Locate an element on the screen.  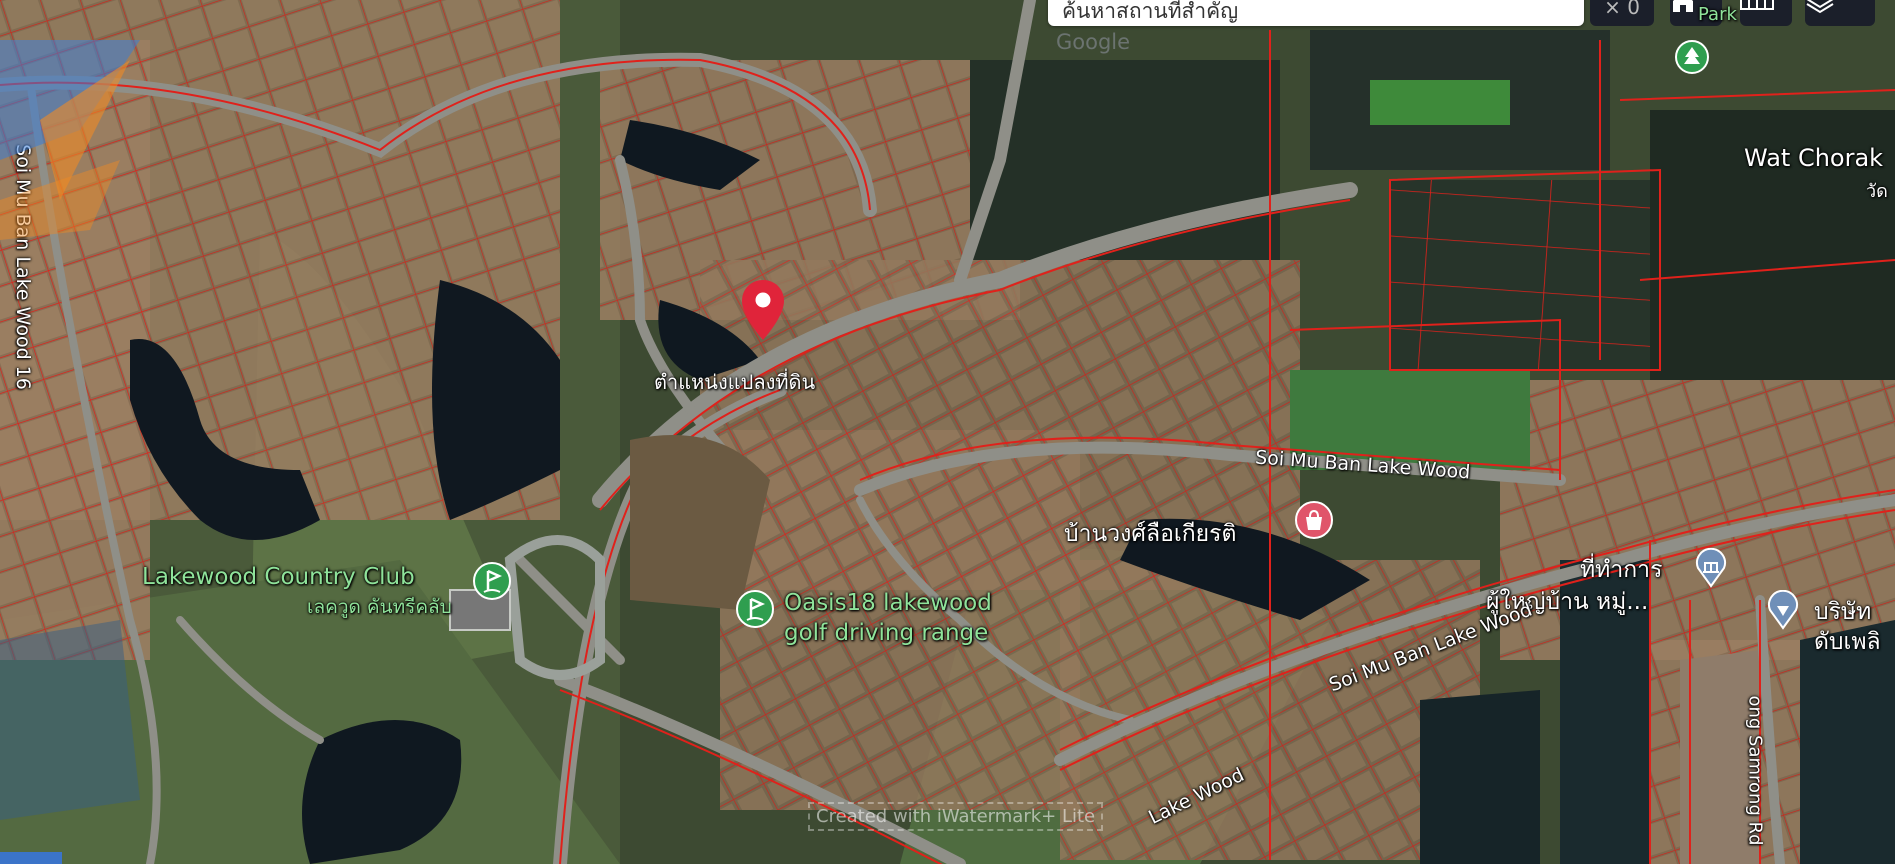
right-thai-label2: ดับเพลิ is located at coordinates (1847, 642).